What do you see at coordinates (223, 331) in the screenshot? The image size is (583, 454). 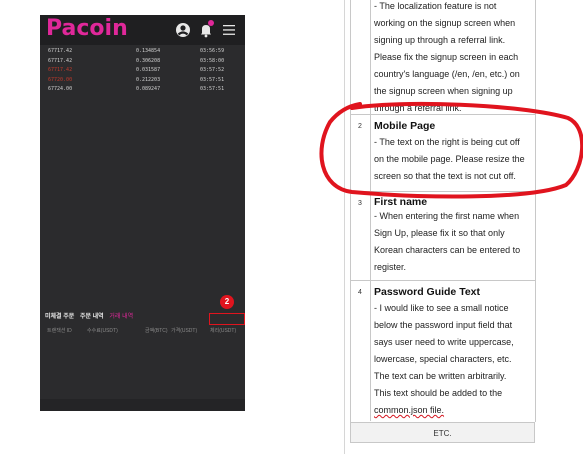 I see `column-header: 체리(USDT)` at bounding box center [223, 331].